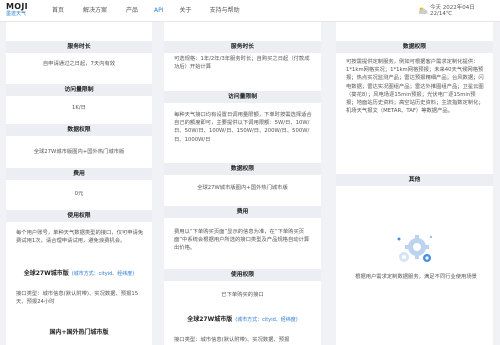 This screenshot has height=345, width=500. What do you see at coordinates (132, 11) in the screenshot?
I see `nav-item-products: 产品` at bounding box center [132, 11].